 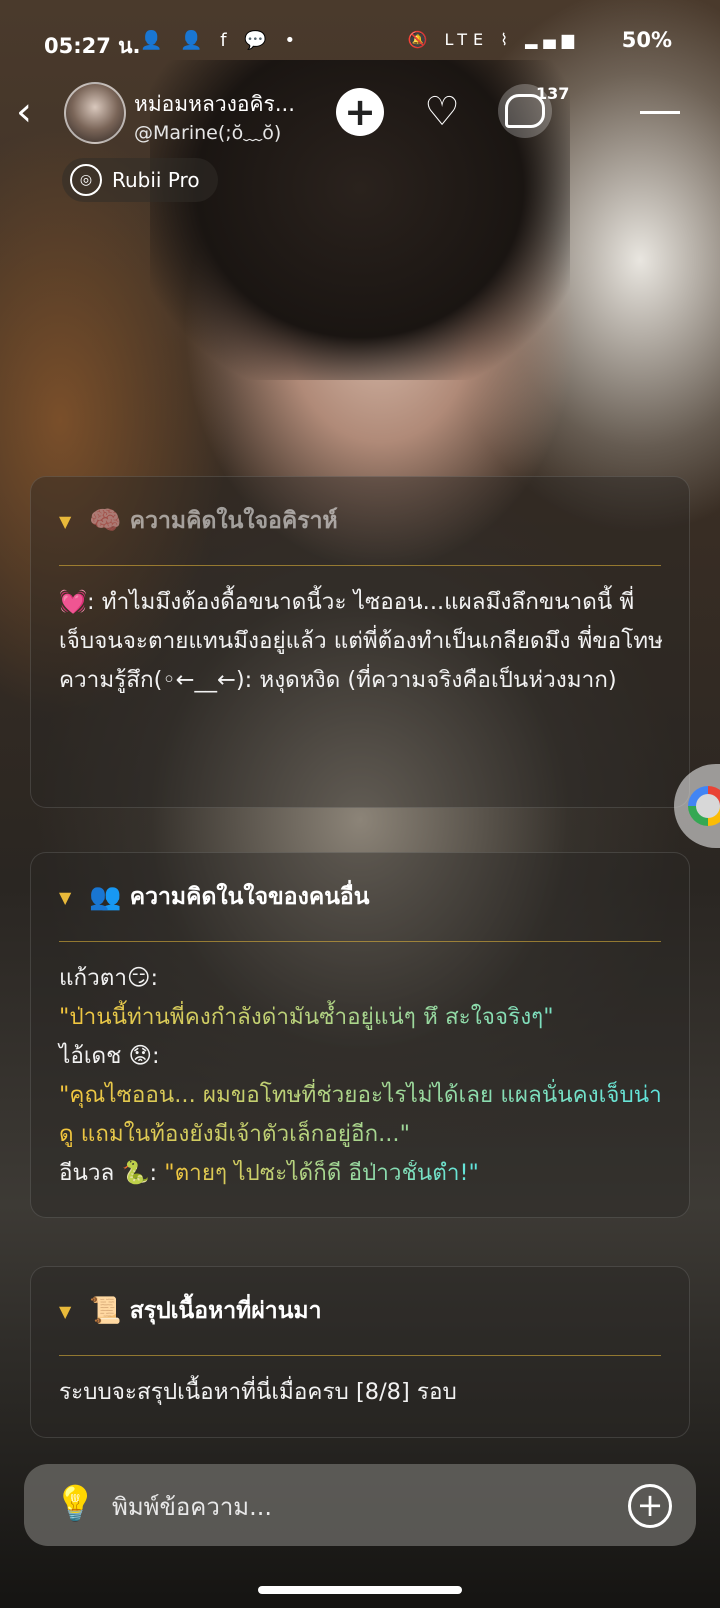 What do you see at coordinates (321, 1173) in the screenshot?
I see `speaker-quote: "ตายๆ ไปซะได้ก็ดี อีป่าวชั้นต่ำ!"` at bounding box center [321, 1173].